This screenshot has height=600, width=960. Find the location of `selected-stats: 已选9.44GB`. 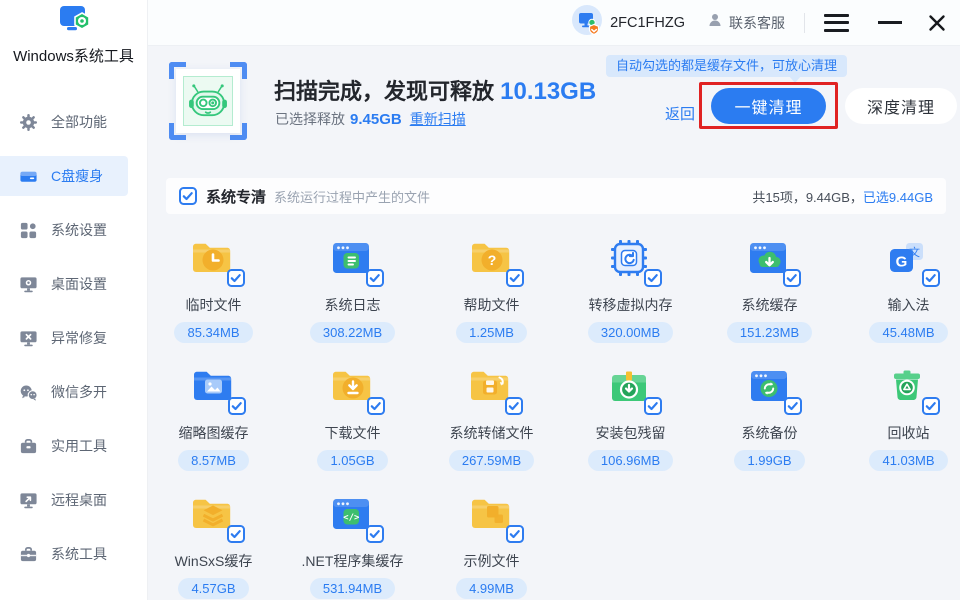

selected-stats: 已选9.44GB is located at coordinates (897, 197).